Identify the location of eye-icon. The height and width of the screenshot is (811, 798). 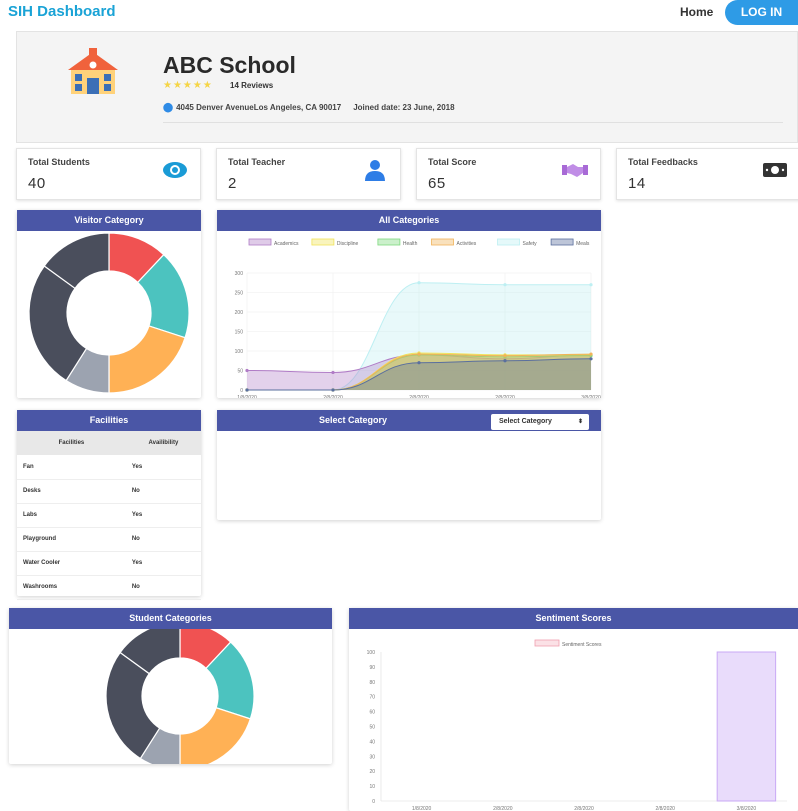
(175, 170).